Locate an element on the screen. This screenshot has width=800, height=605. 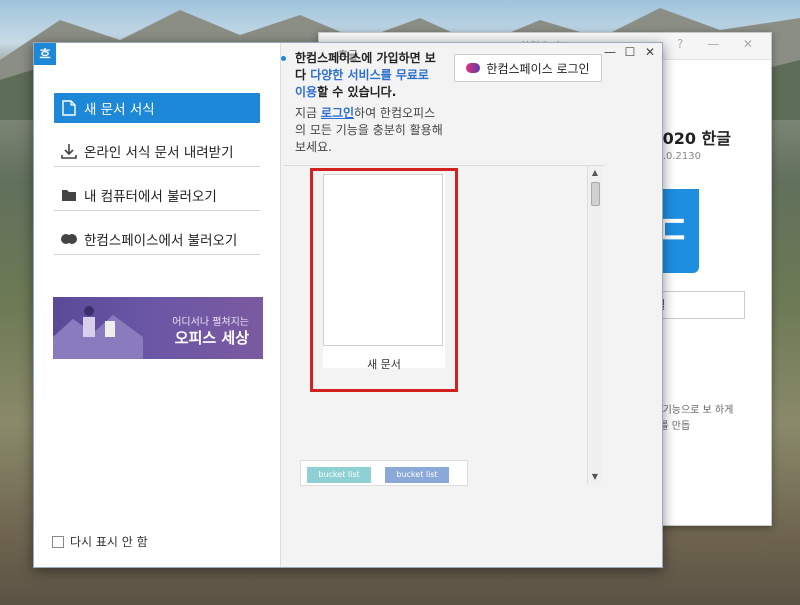
product-version: .0.2130 is located at coordinates (681, 156).